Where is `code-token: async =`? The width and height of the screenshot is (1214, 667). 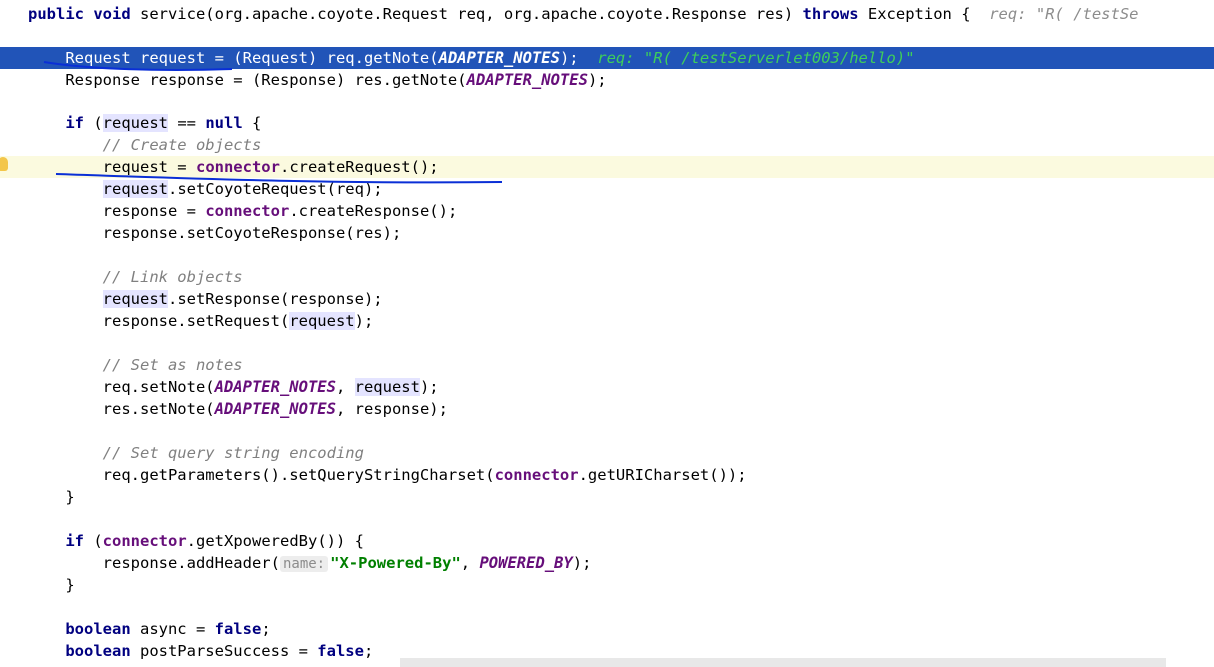
code-token: async = is located at coordinates (177, 629).